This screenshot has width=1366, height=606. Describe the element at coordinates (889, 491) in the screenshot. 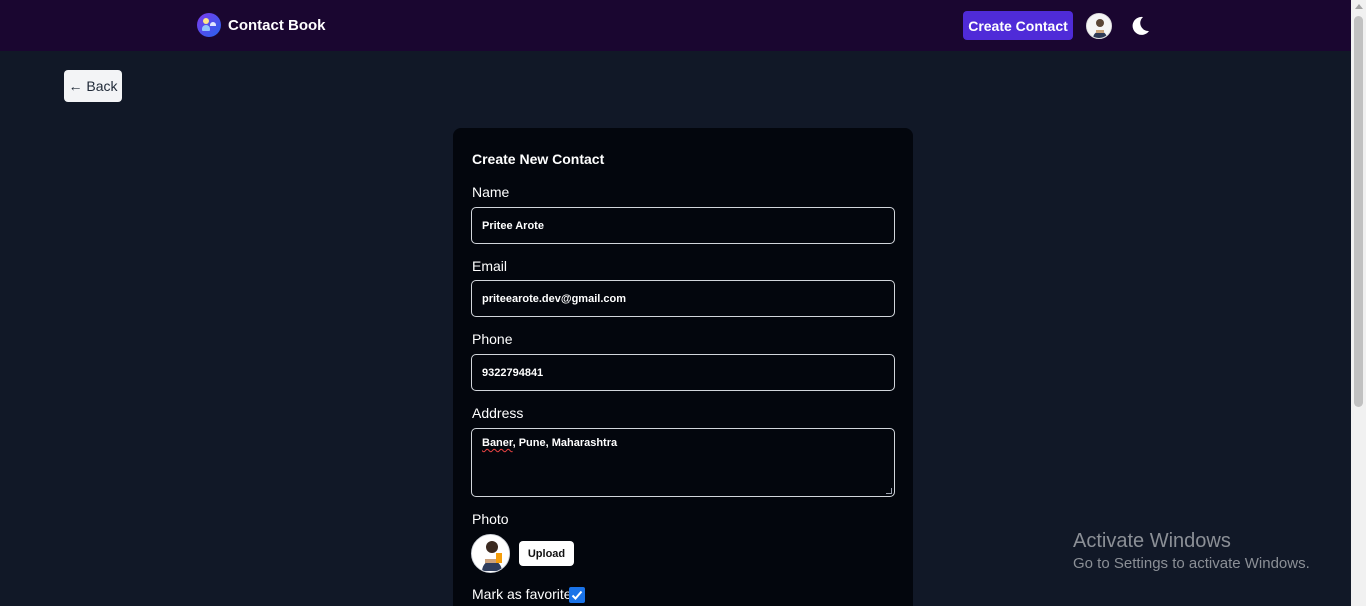

I see `resize-grip-icon` at that location.